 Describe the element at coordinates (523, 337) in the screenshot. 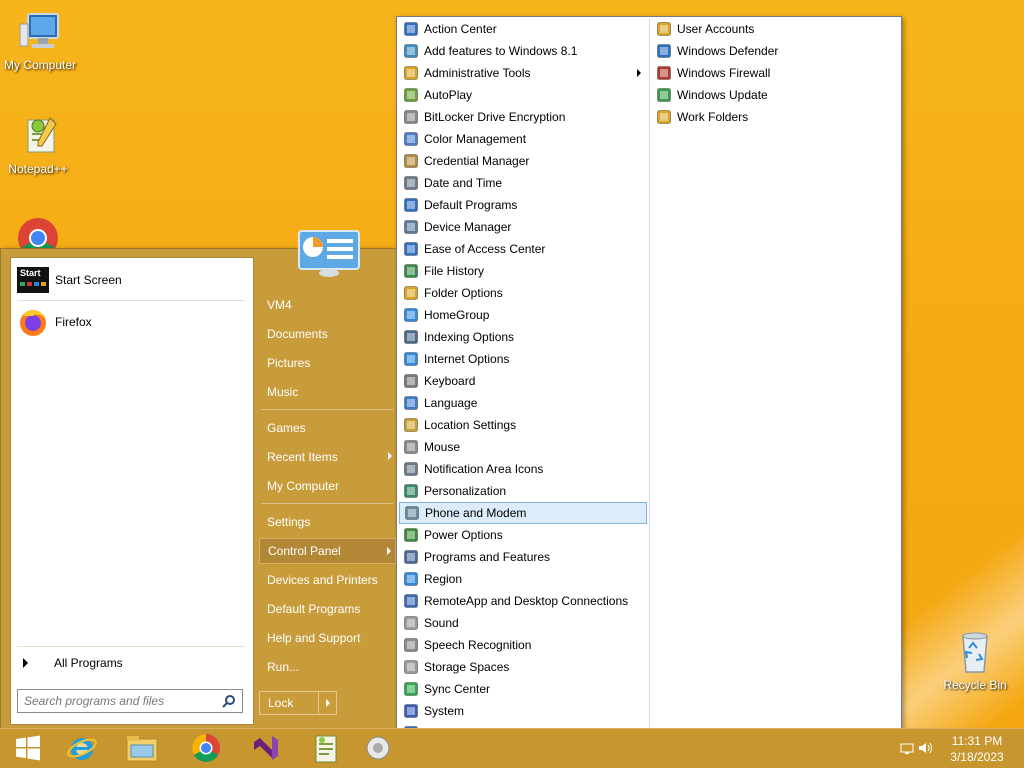

I see `control-panel-item-indexing-options: Indexing Options` at that location.